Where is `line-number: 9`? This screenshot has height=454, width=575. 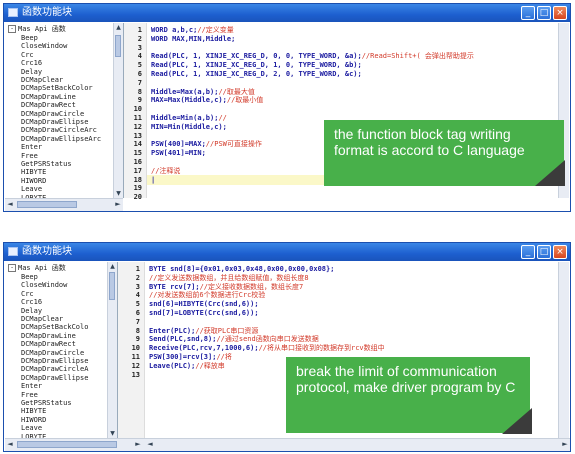 line-number: 9 is located at coordinates (137, 339).